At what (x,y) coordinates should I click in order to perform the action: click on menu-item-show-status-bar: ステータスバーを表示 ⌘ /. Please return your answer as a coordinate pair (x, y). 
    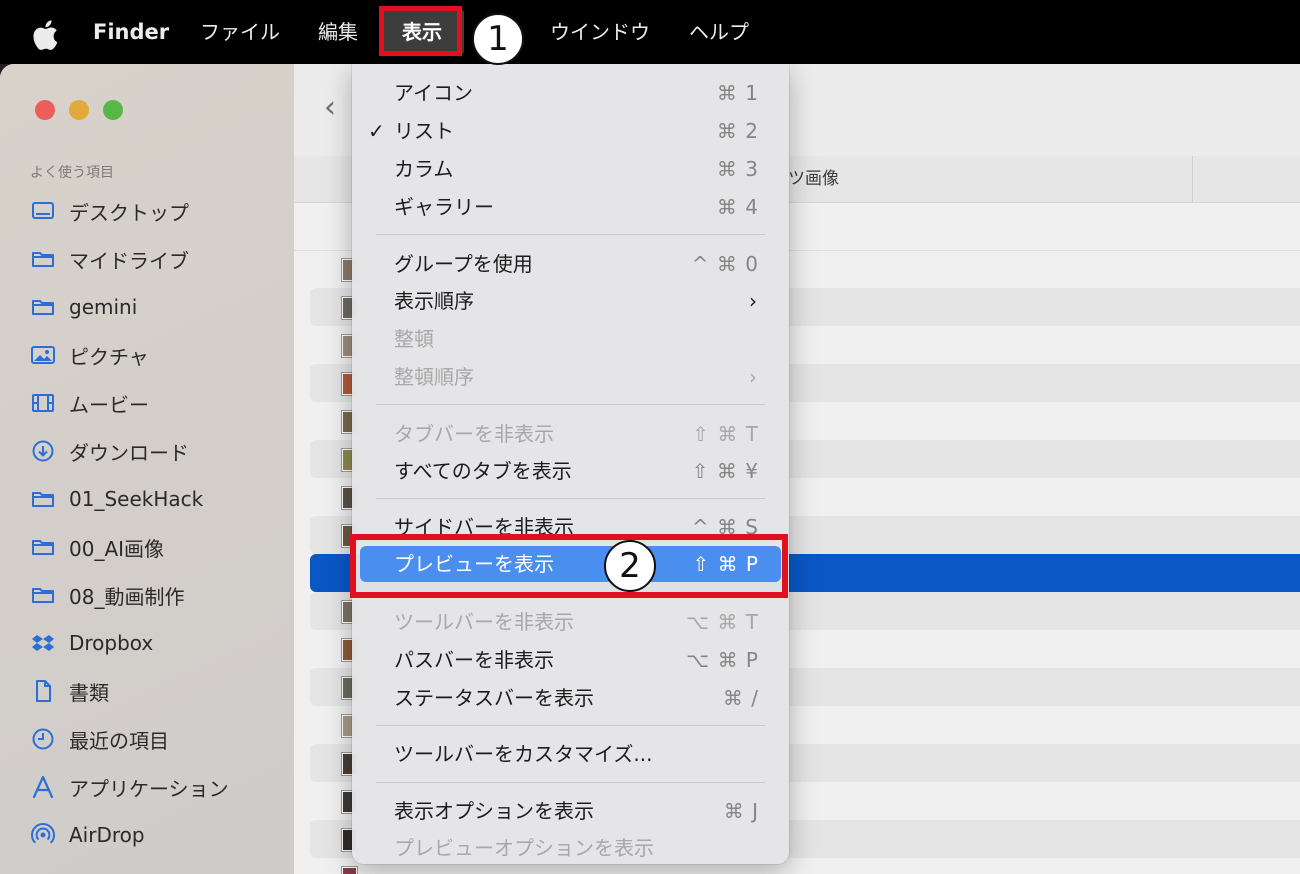
    Looking at the image, I should click on (570, 698).